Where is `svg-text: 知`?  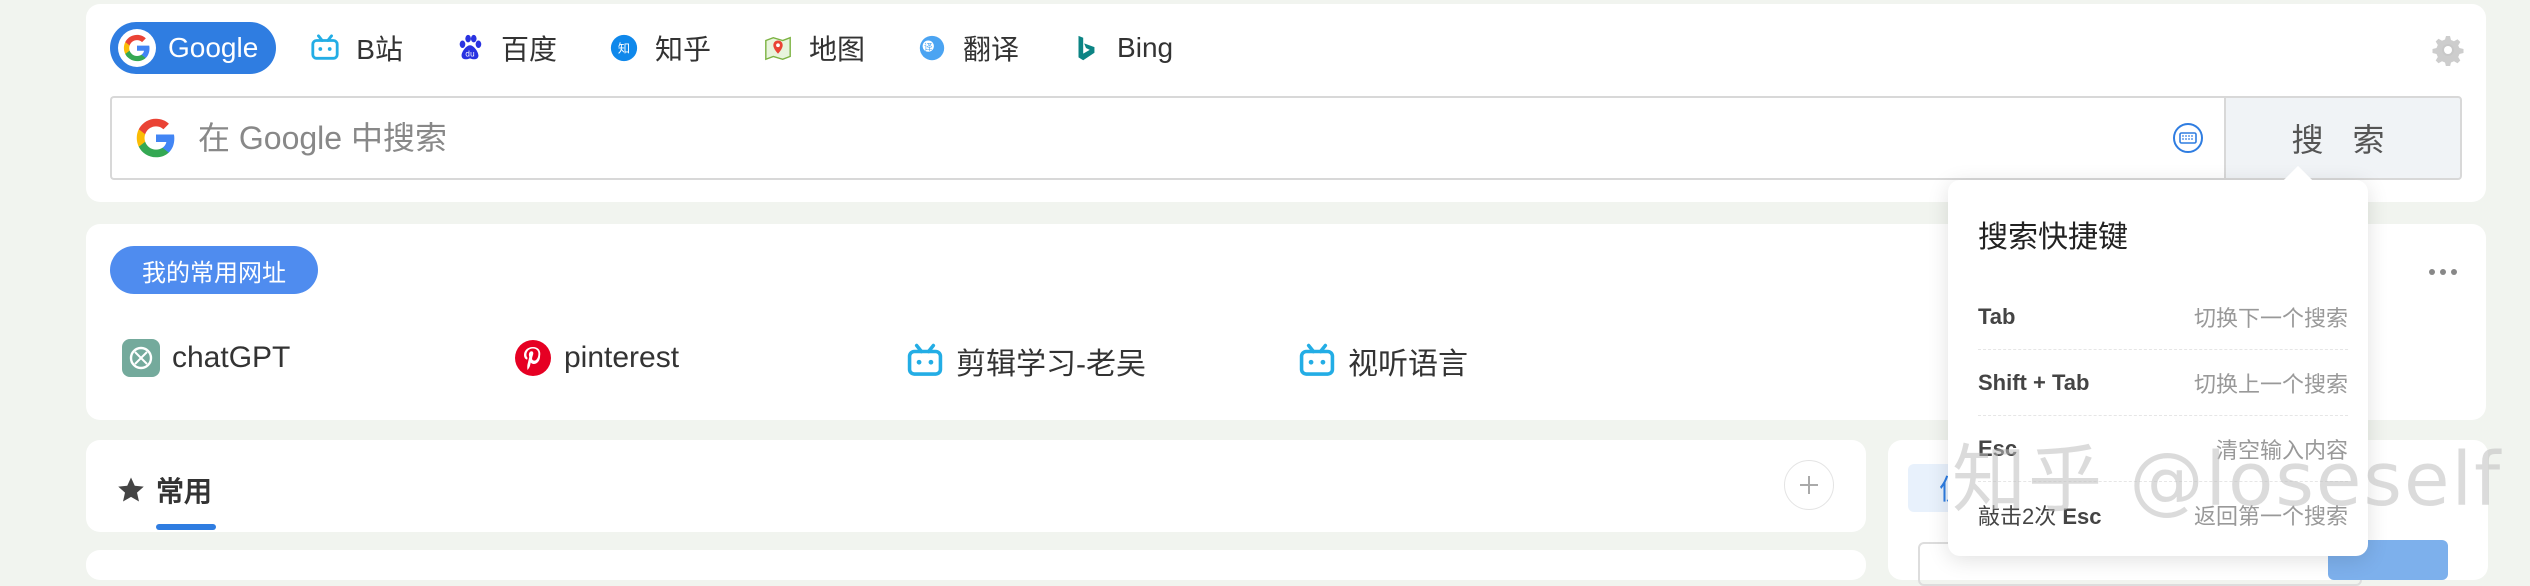
svg-text: 知 is located at coordinates (624, 49).